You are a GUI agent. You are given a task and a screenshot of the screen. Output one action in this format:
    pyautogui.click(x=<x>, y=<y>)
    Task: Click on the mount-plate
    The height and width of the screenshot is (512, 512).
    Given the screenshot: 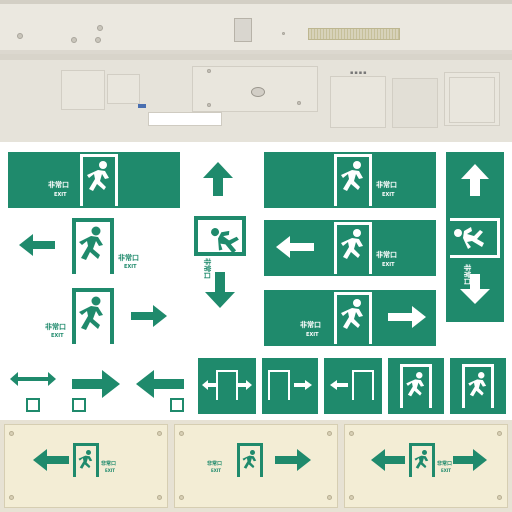 What is the action you would take?
    pyautogui.click(x=255, y=89)
    